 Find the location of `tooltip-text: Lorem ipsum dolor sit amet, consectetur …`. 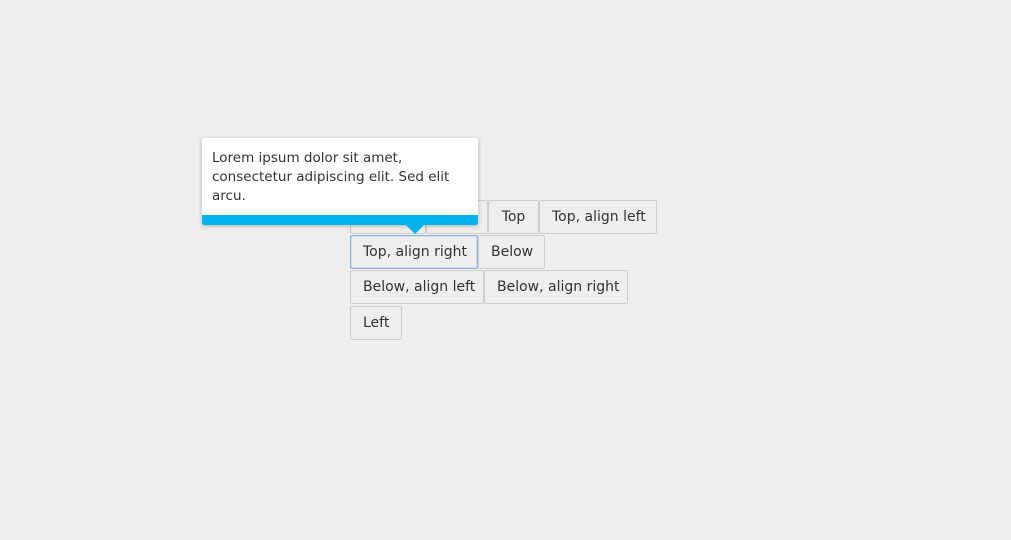

tooltip-text: Lorem ipsum dolor sit amet, consectetur … is located at coordinates (331, 177).